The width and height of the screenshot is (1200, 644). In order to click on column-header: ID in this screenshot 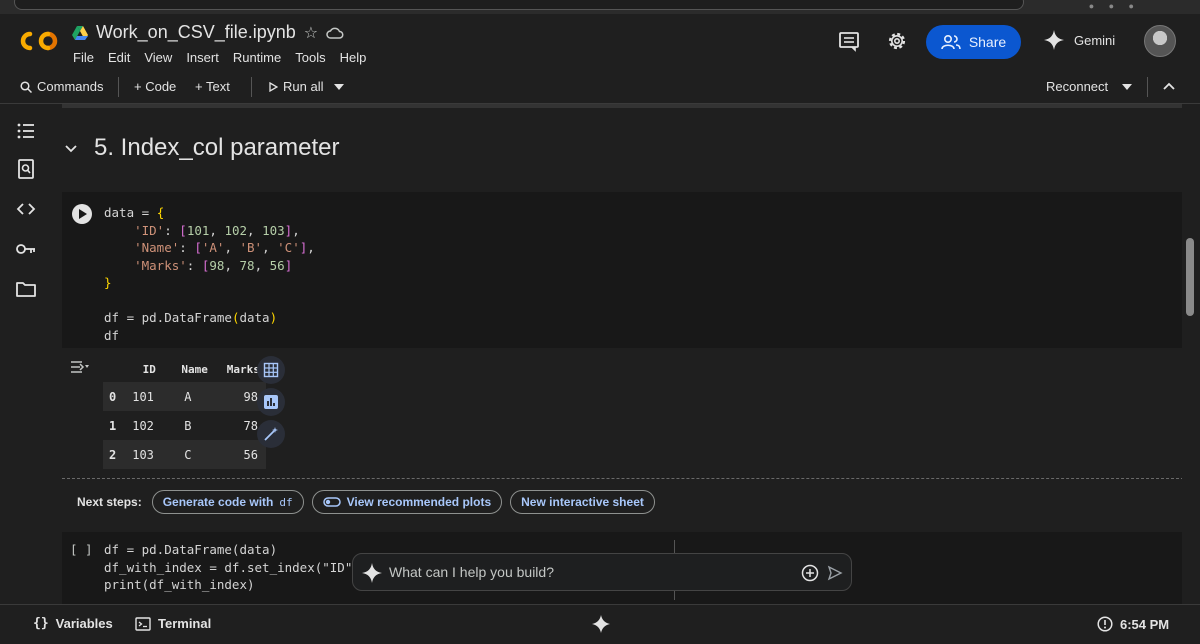, I will do `click(149, 369)`.